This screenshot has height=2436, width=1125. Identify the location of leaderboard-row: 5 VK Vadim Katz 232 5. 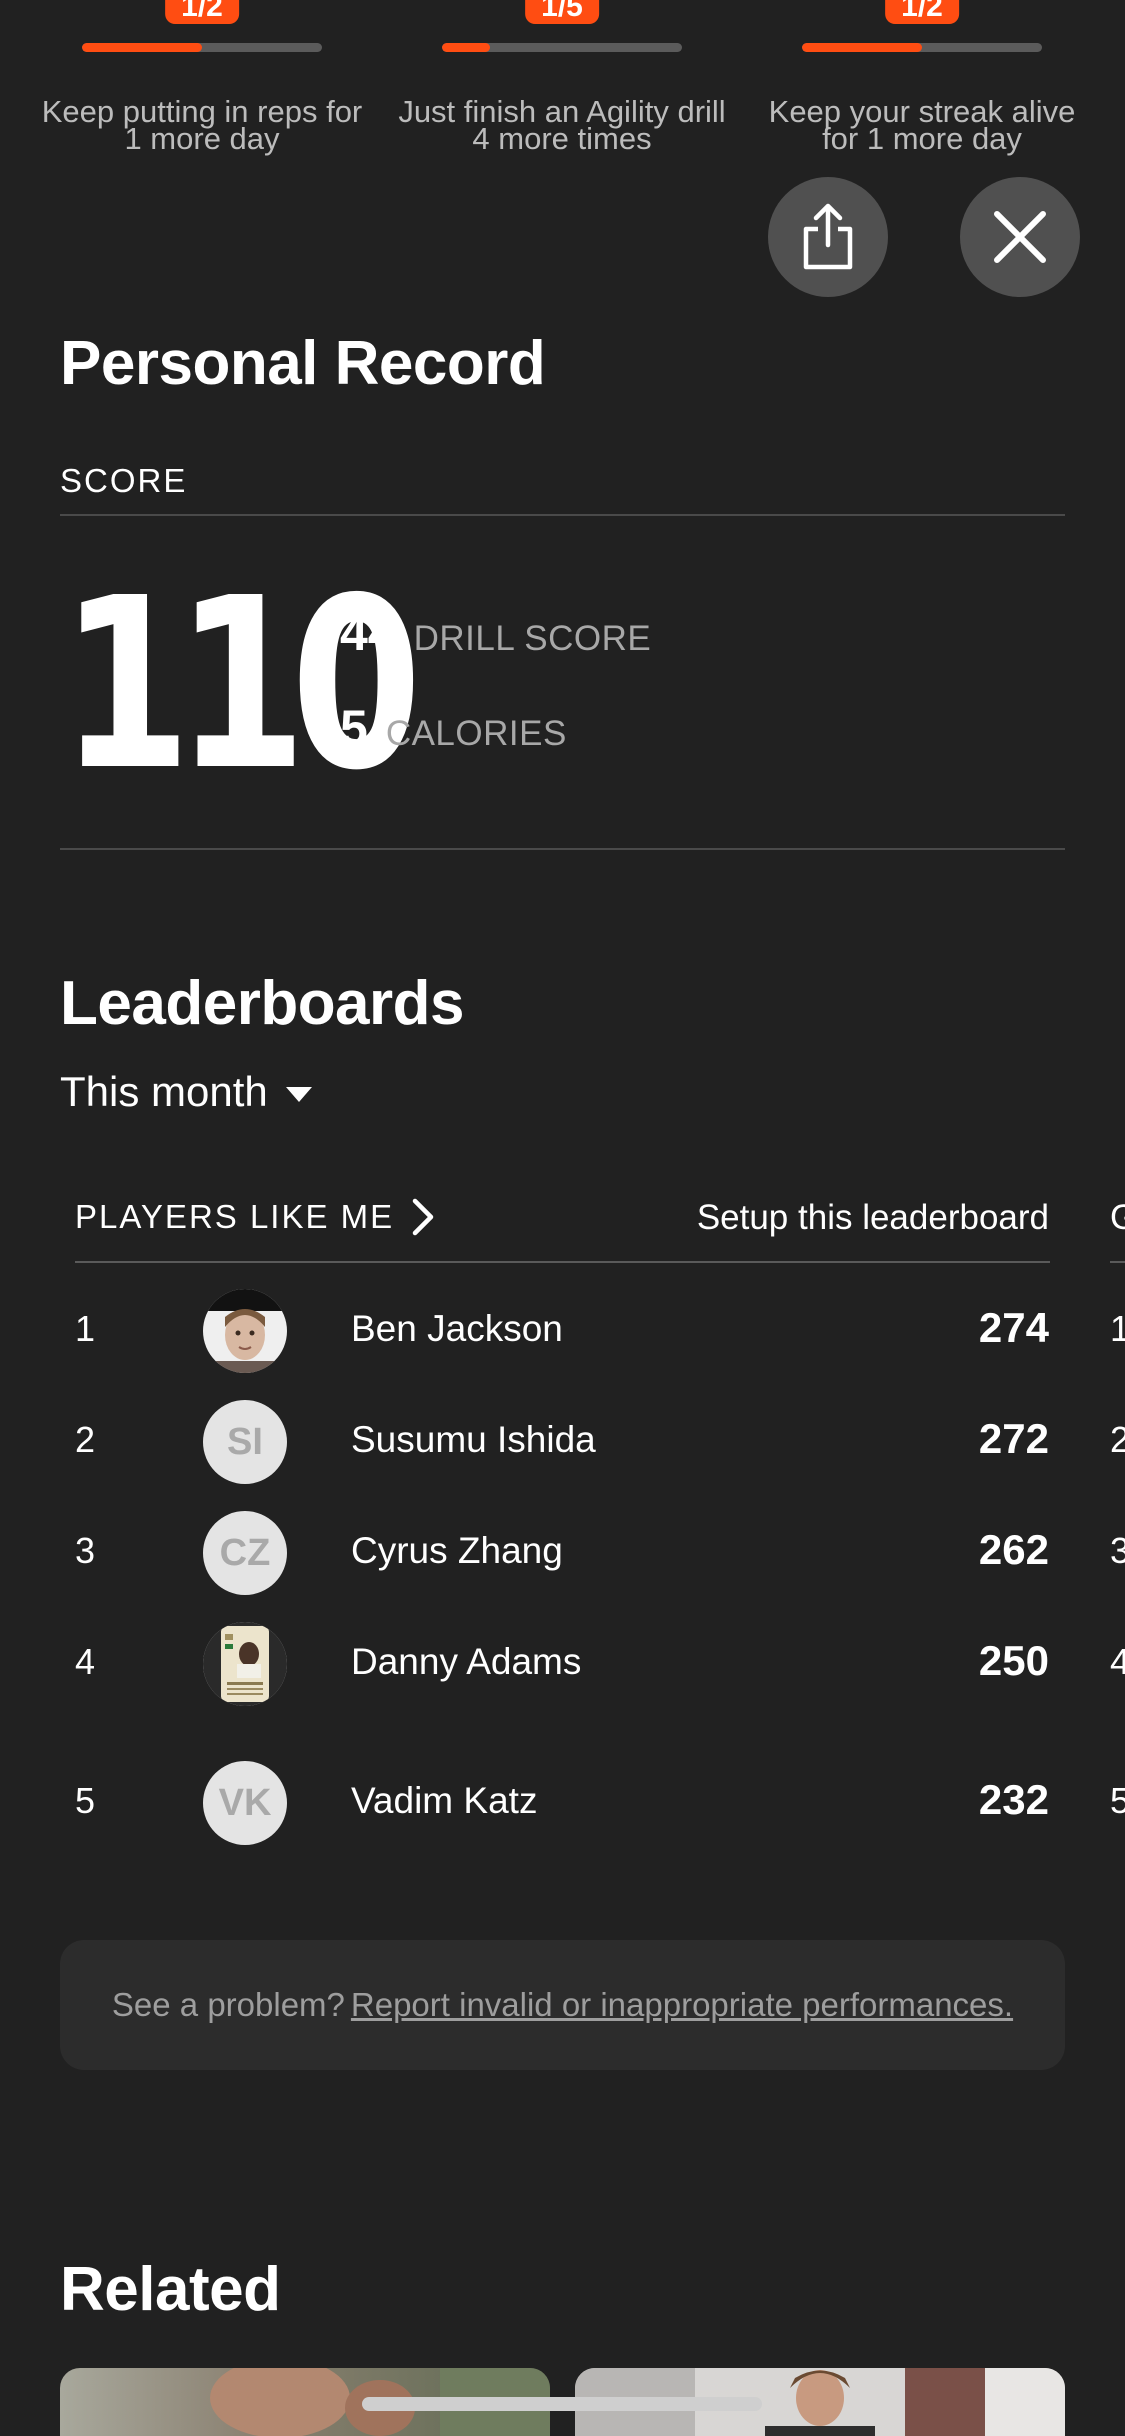
(562, 1803).